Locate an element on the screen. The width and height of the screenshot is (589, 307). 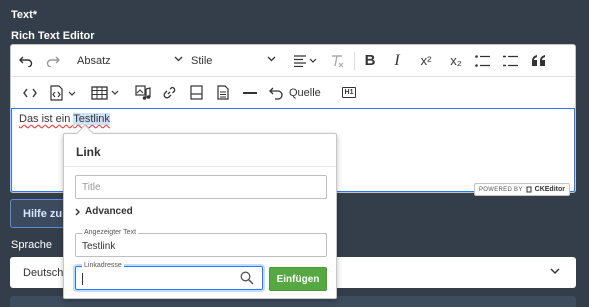
heading-dropdown-value: Absatz is located at coordinates (94, 60).